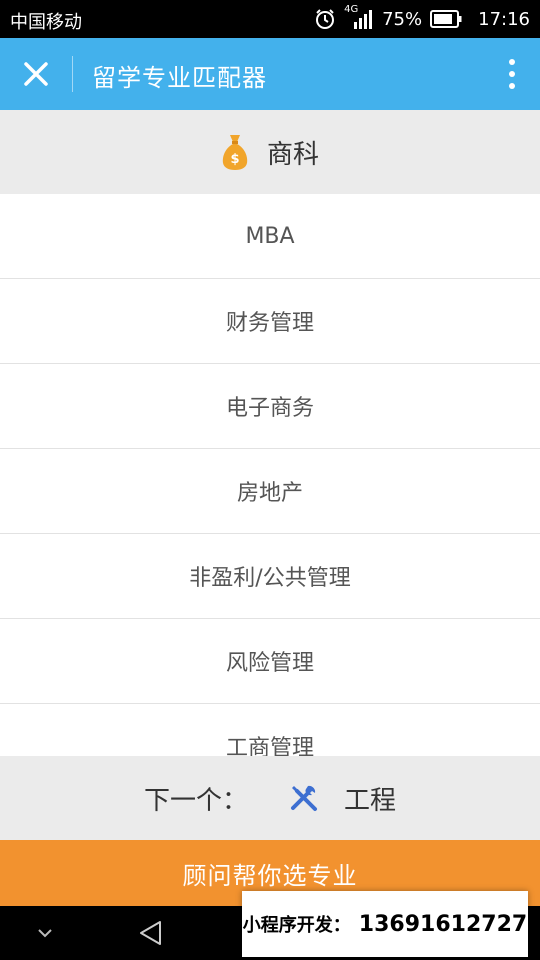 The width and height of the screenshot is (540, 960). What do you see at coordinates (446, 19) in the screenshot?
I see `battery-icon` at bounding box center [446, 19].